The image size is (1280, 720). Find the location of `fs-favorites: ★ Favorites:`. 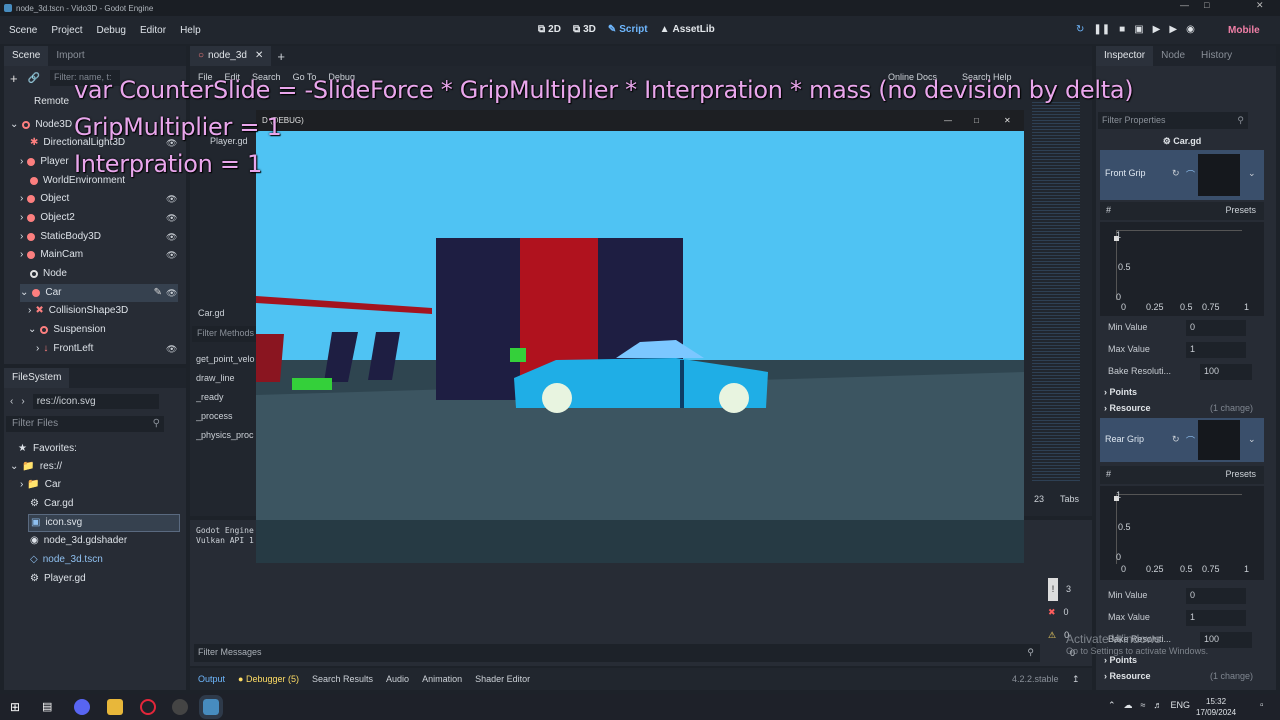

fs-favorites: ★ Favorites: is located at coordinates (47, 449).